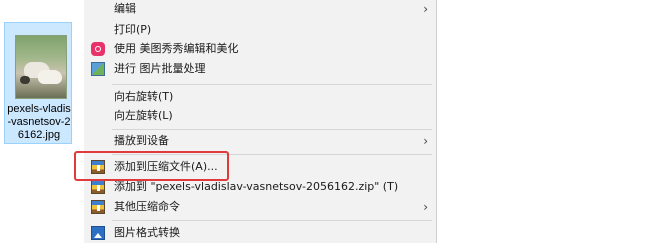  I want to click on menu-item-label: 打印(P), so click(133, 29).